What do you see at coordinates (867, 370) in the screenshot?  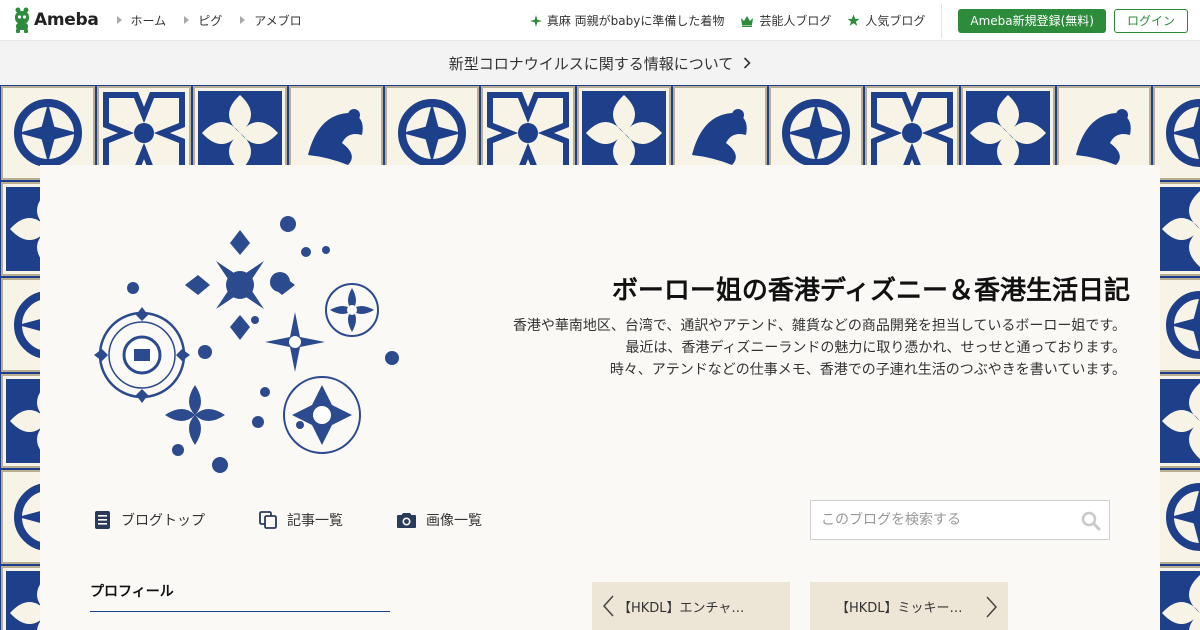 I see `blog-description-line: 時々、アテンドなどの仕事メモ、香港での子連れ生活のつぶやきを書いています。` at bounding box center [867, 370].